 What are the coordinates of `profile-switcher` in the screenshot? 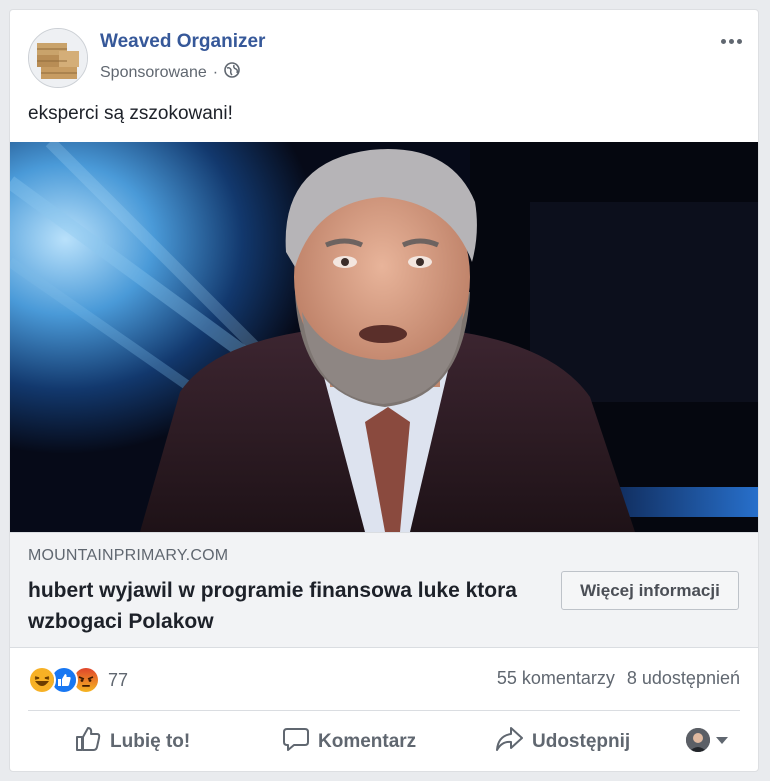 It's located at (707, 740).